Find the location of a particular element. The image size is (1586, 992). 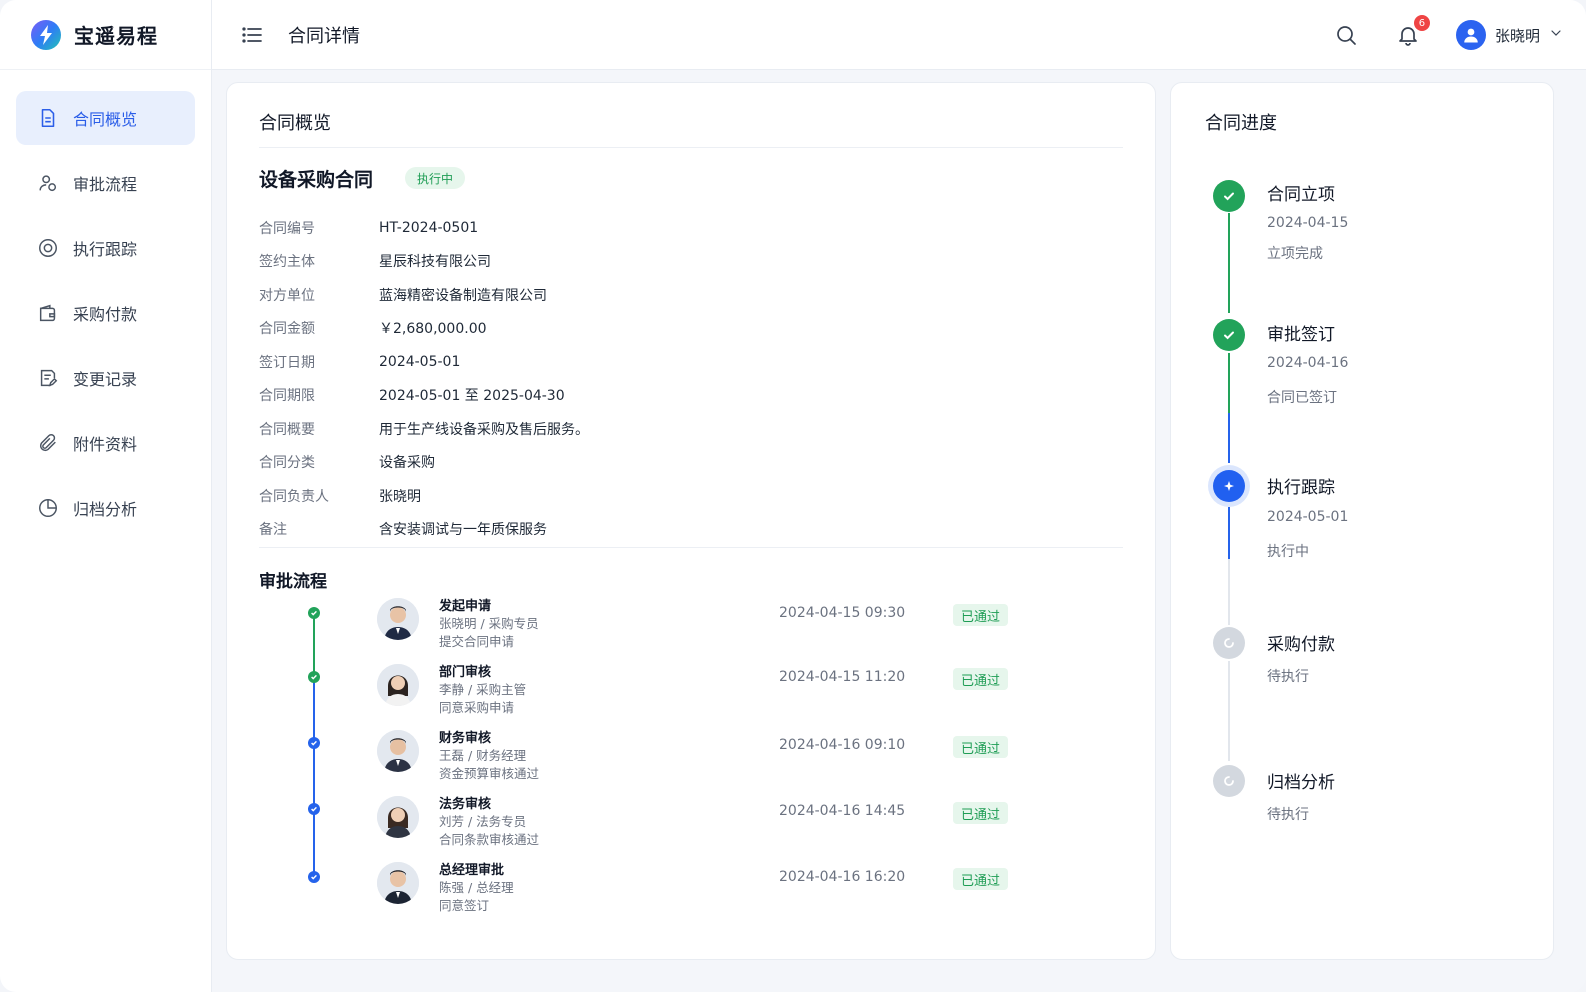

field-row: 合同负责人 张晓明 is located at coordinates (424, 496).